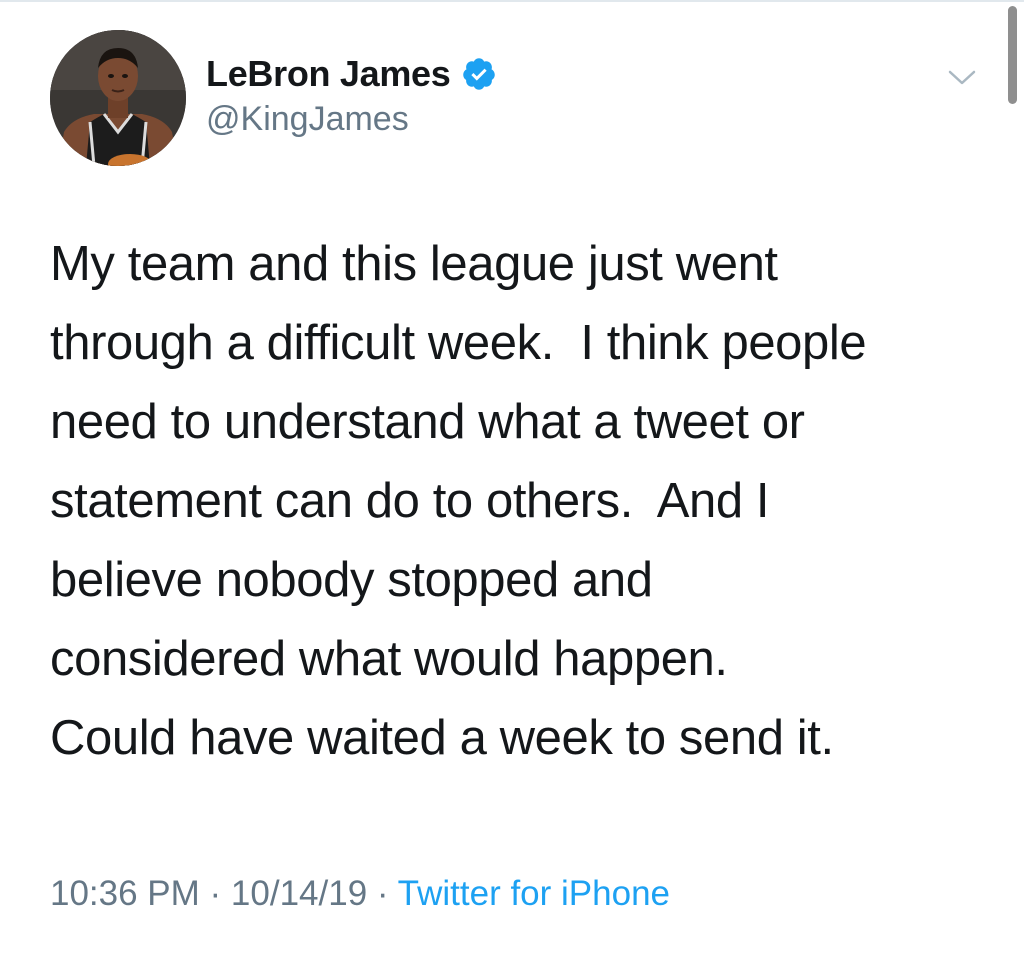 The image size is (1024, 954). I want to click on tweet-text-line: My team and this league just went, so click(414, 264).